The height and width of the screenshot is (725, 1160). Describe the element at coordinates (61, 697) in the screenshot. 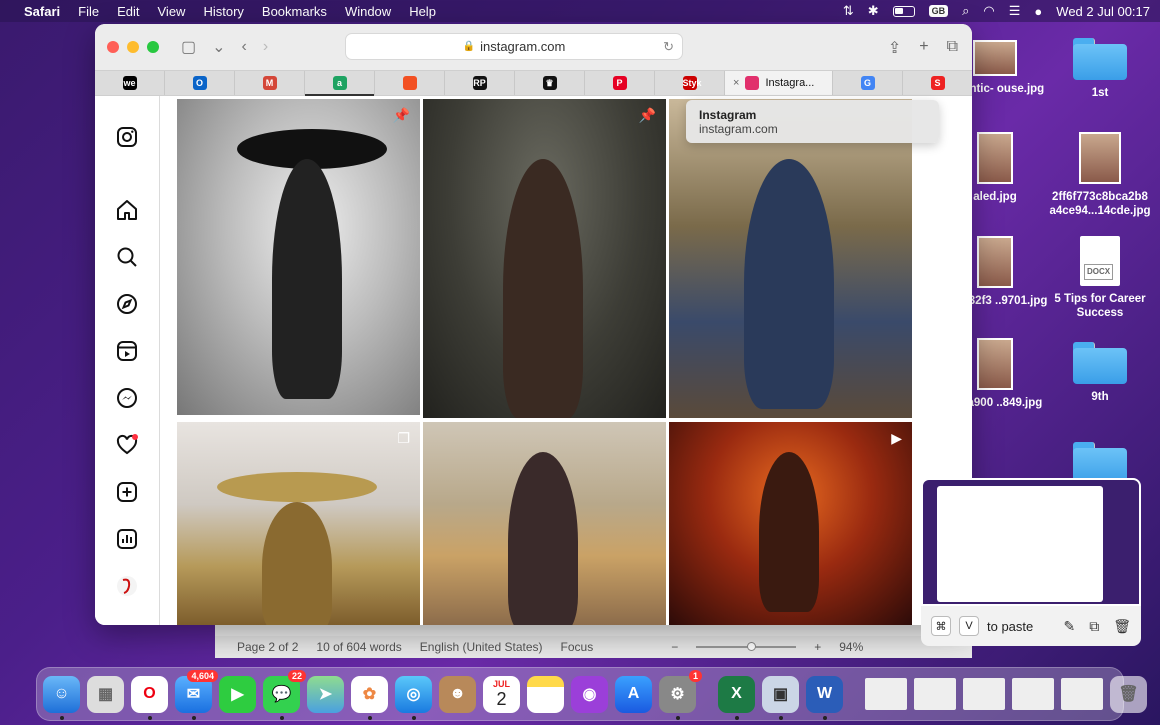

I see `finder-icon: ☺` at that location.